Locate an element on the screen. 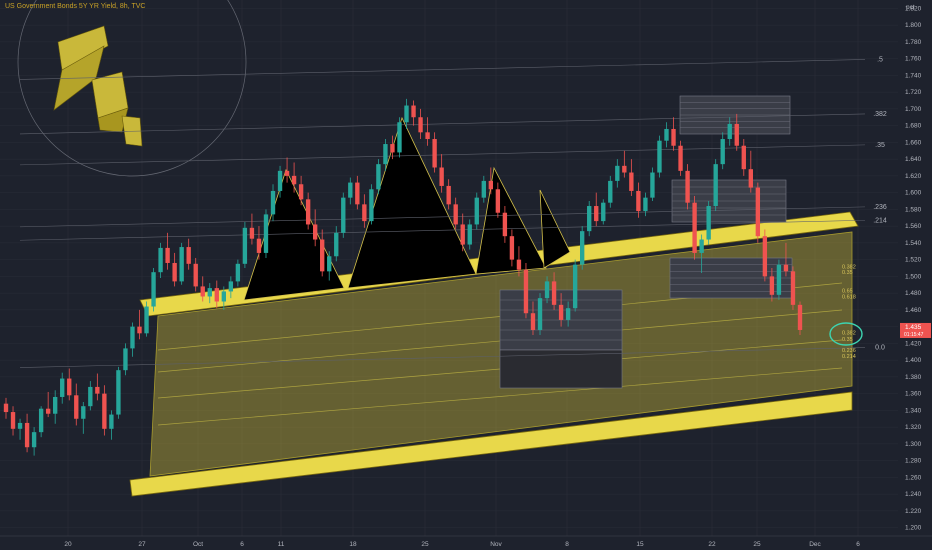 This screenshot has height=550, width=932. fib-label: 0.0 is located at coordinates (880, 348).